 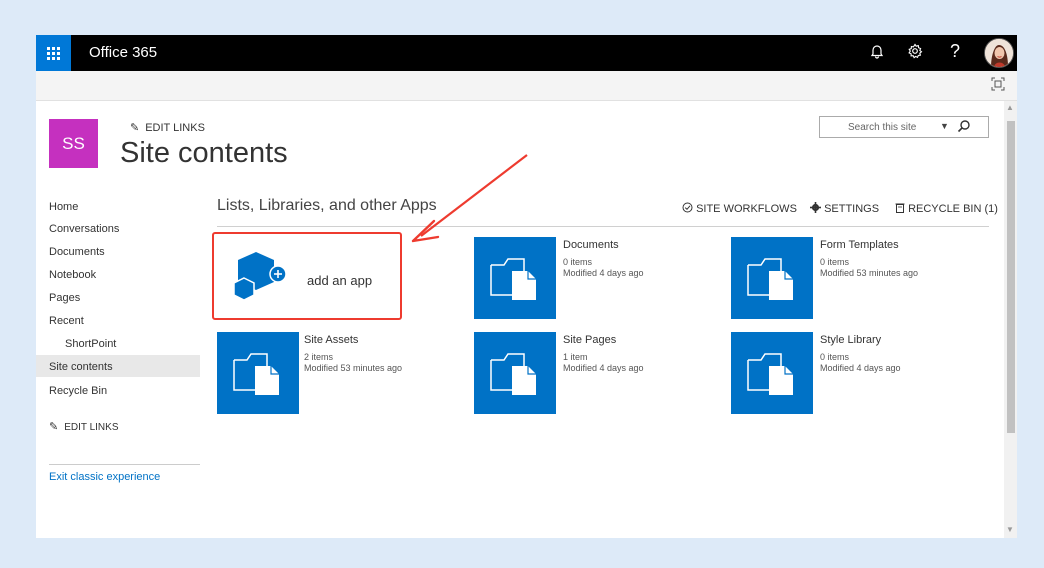 What do you see at coordinates (91, 427) in the screenshot?
I see `nav-edit-links-label: EDIT LINKS` at bounding box center [91, 427].